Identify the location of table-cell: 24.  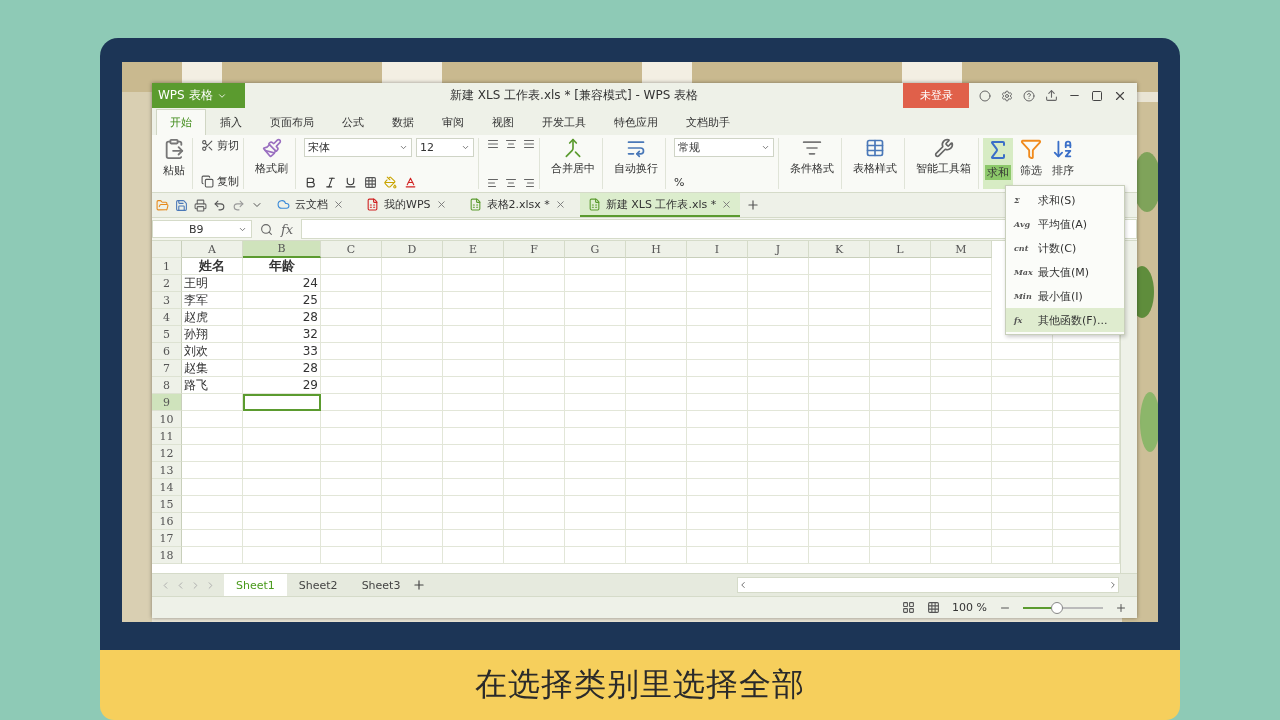
(282, 283).